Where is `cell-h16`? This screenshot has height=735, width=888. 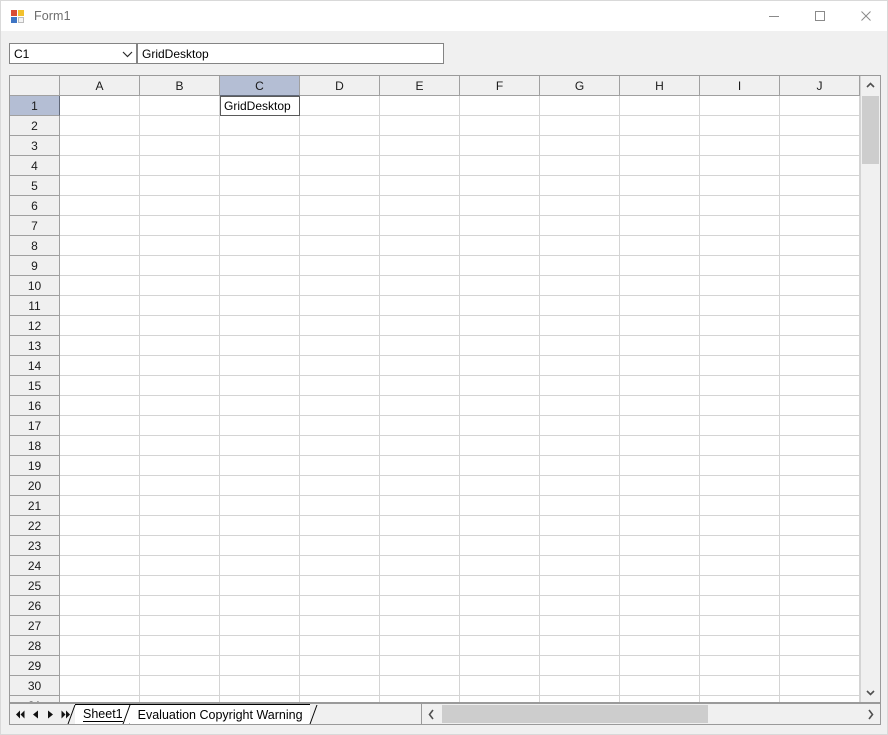
cell-h16 is located at coordinates (660, 406).